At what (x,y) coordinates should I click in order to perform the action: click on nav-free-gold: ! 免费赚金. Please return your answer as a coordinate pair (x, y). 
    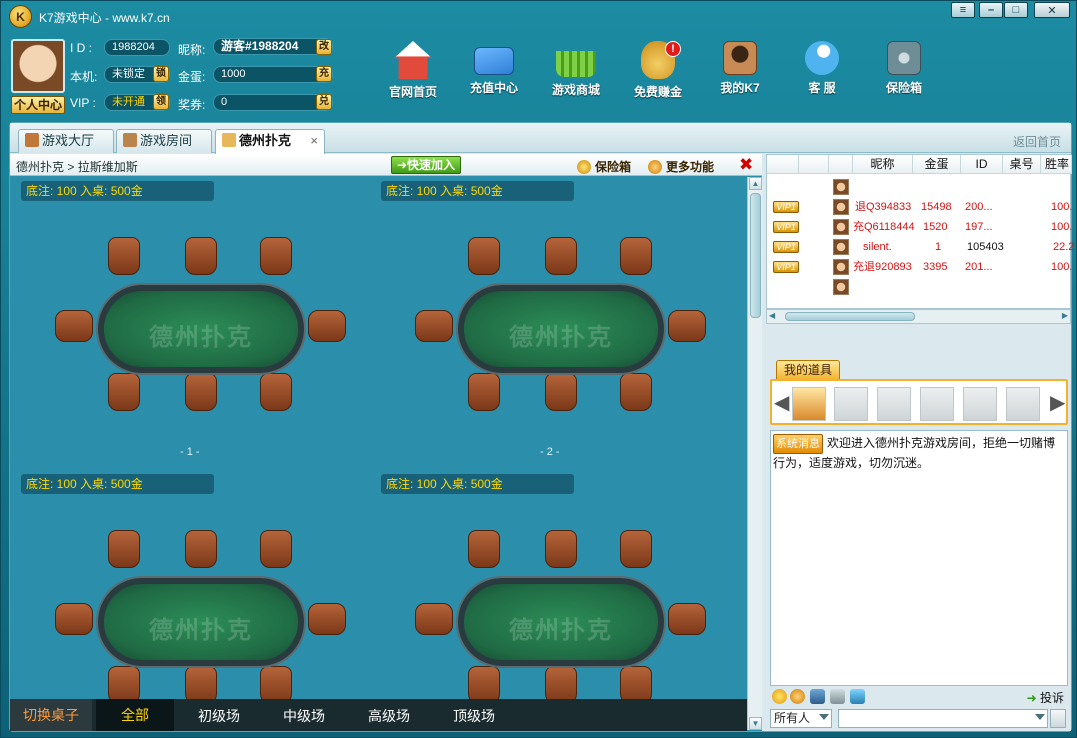
    Looking at the image, I should click on (658, 71).